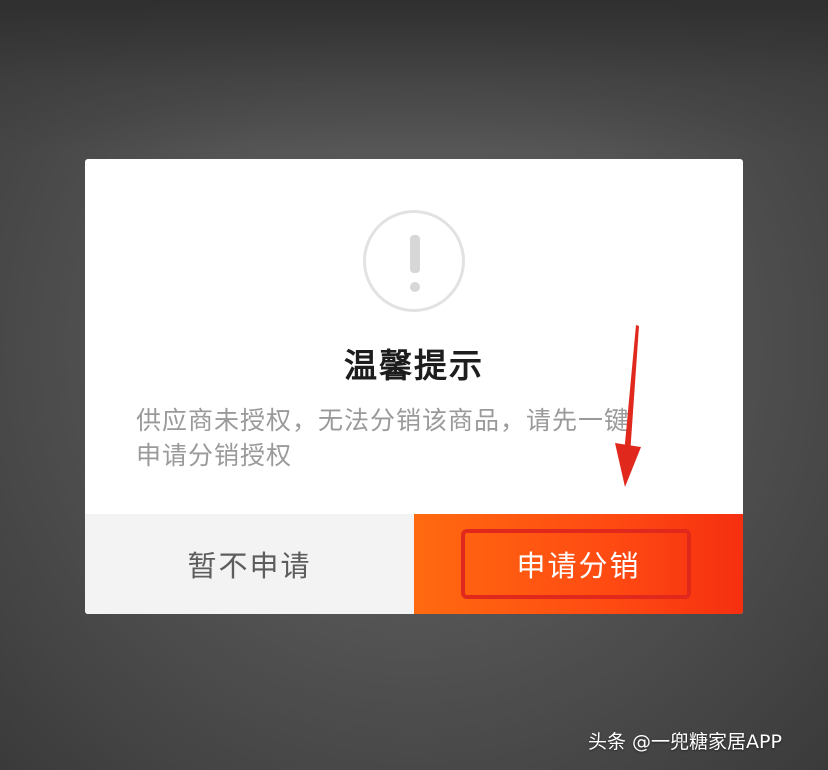  I want to click on dialog-message-line-1: 供应商未授权，无法分销该商品，请先一键, so click(383, 420).